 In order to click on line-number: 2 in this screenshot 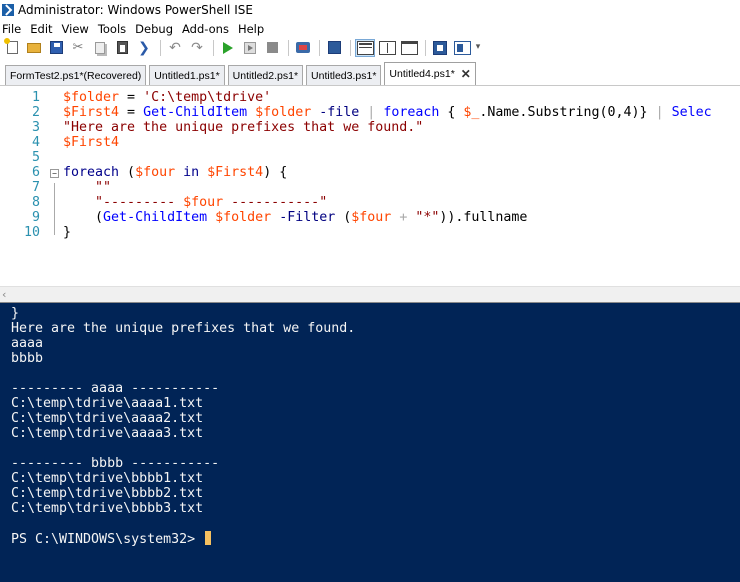, I will do `click(35, 112)`.